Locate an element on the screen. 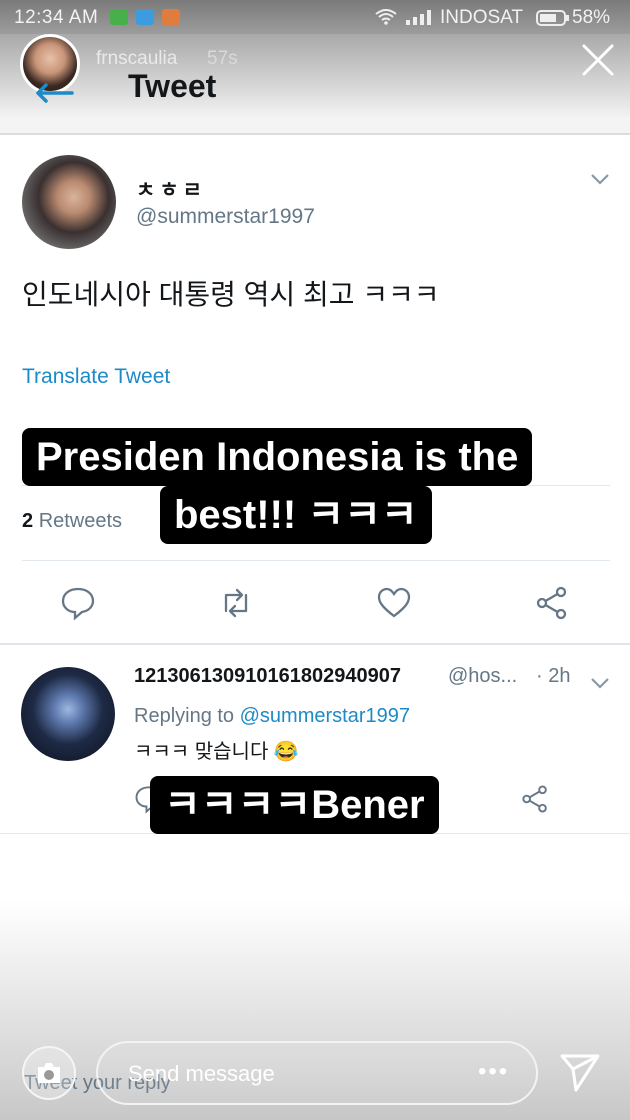  story-header: frnscaulia 57s Tweet is located at coordinates (315, 84).